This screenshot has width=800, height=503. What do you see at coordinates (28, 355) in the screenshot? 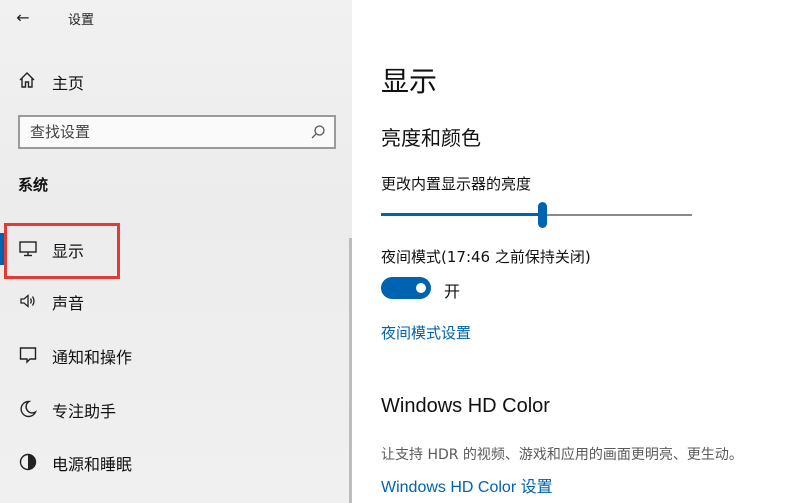
I see `notification-icon` at bounding box center [28, 355].